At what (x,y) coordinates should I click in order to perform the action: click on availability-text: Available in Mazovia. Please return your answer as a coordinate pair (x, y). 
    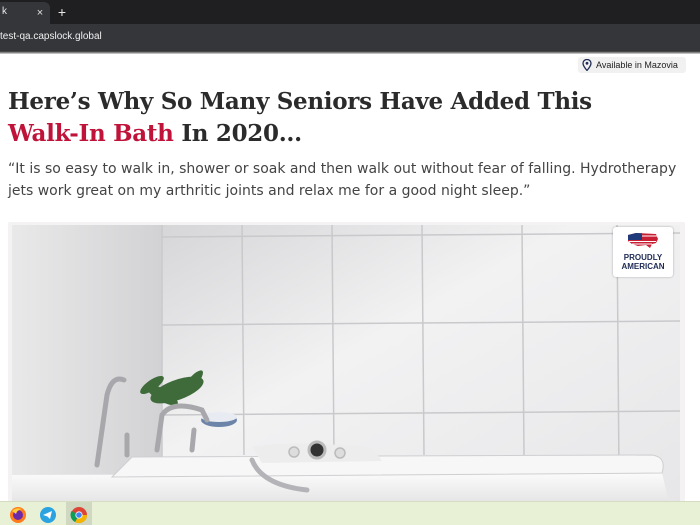
    Looking at the image, I should click on (637, 65).